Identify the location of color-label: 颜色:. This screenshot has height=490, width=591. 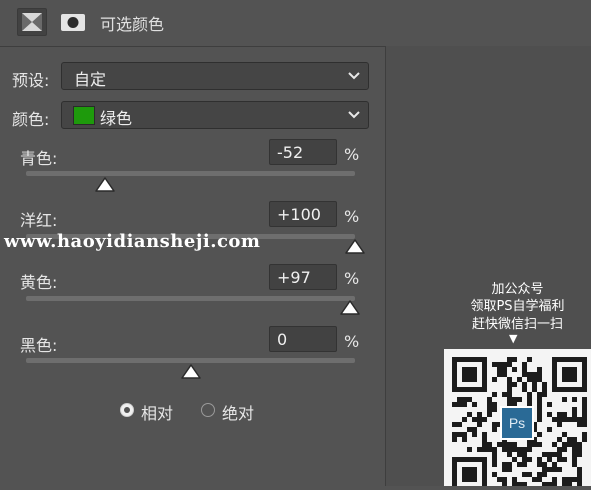
(31, 119).